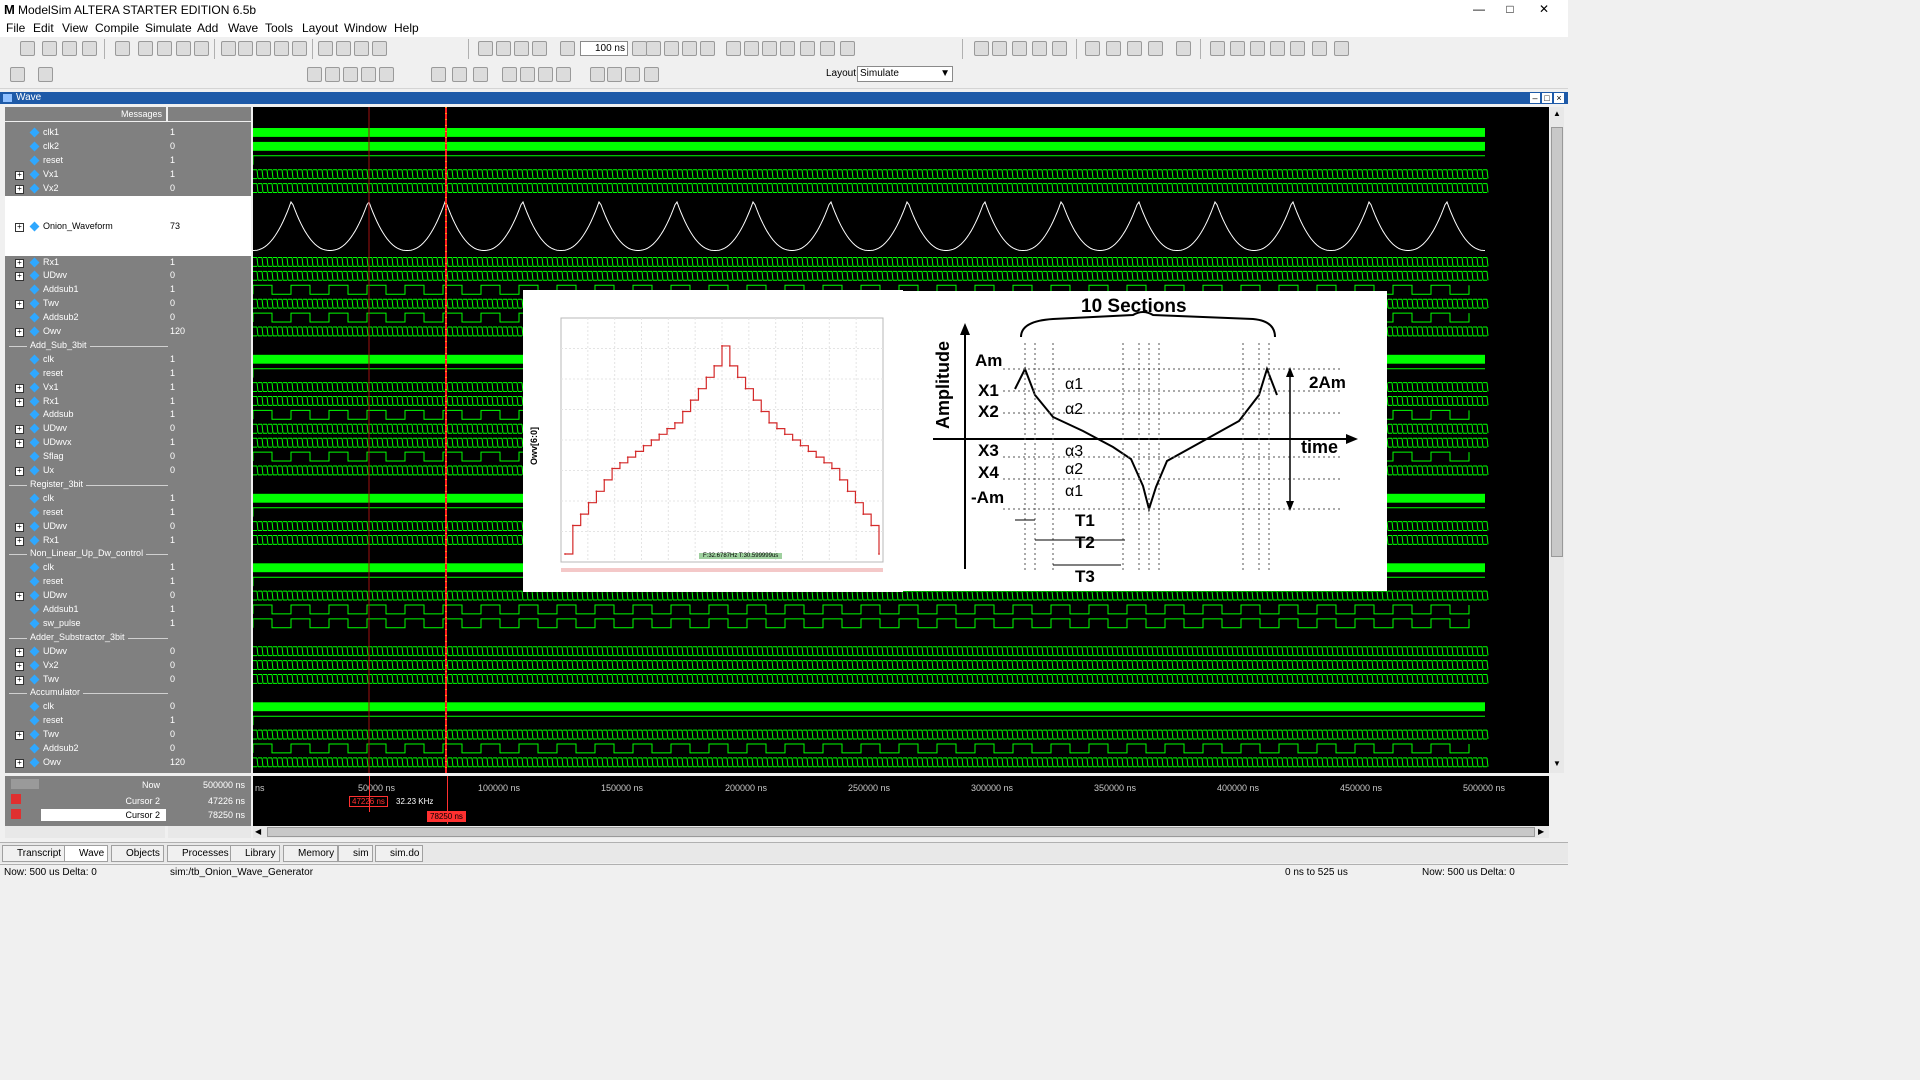 The width and height of the screenshot is (1920, 1080). What do you see at coordinates (521, 48) in the screenshot?
I see `back-arrow-icon` at bounding box center [521, 48].